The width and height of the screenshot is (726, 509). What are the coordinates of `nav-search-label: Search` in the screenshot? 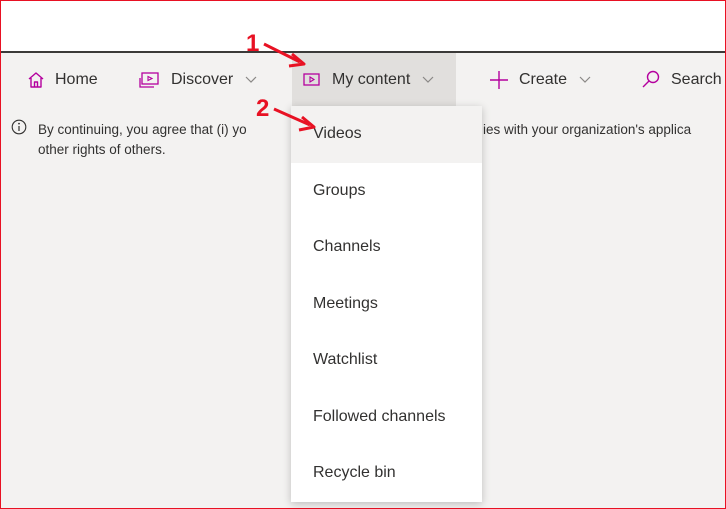 It's located at (696, 79).